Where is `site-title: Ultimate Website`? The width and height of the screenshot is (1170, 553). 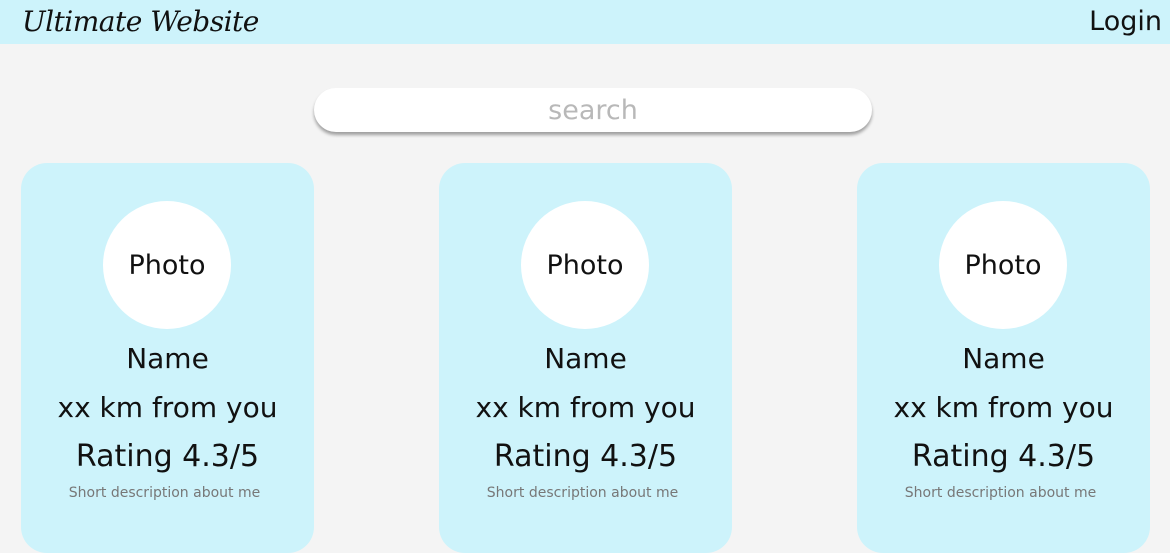 site-title: Ultimate Website is located at coordinates (140, 22).